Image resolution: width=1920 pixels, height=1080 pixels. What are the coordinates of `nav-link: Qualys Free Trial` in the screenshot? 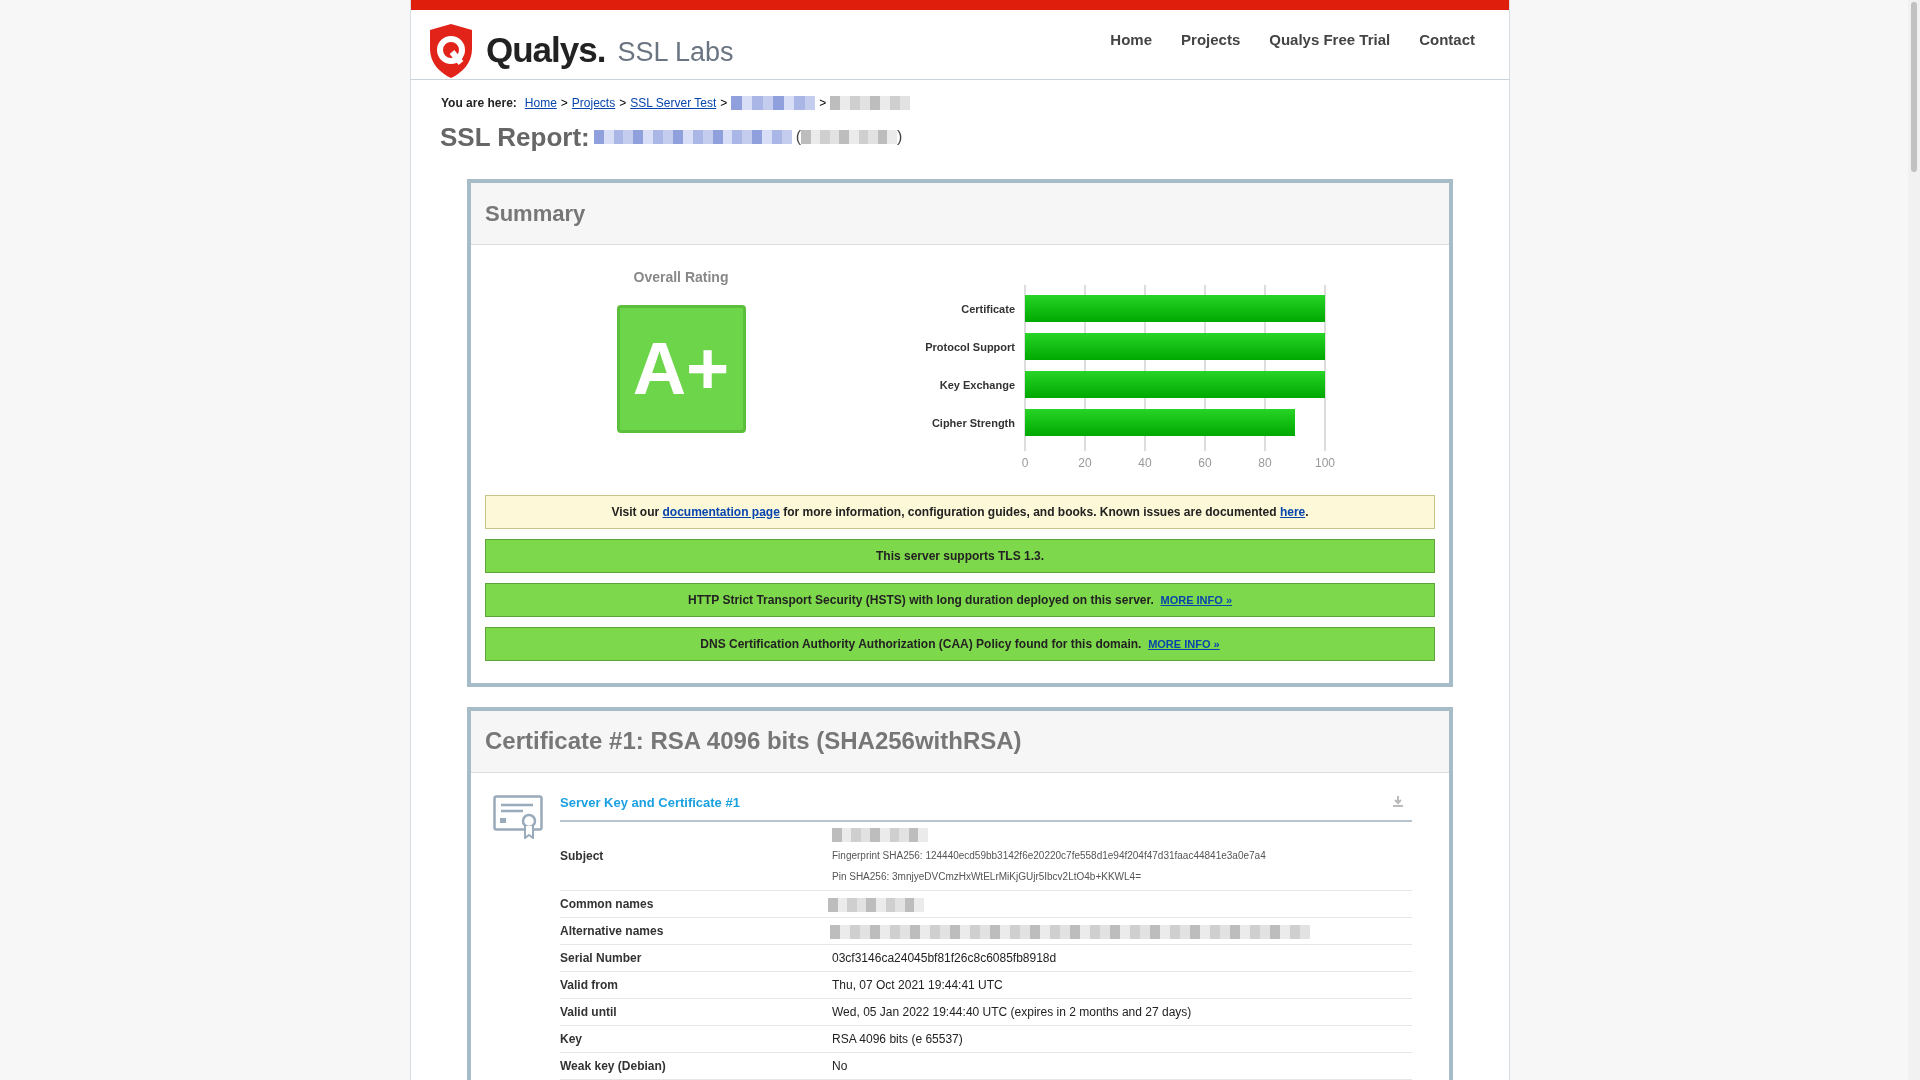 It's located at (1330, 39).